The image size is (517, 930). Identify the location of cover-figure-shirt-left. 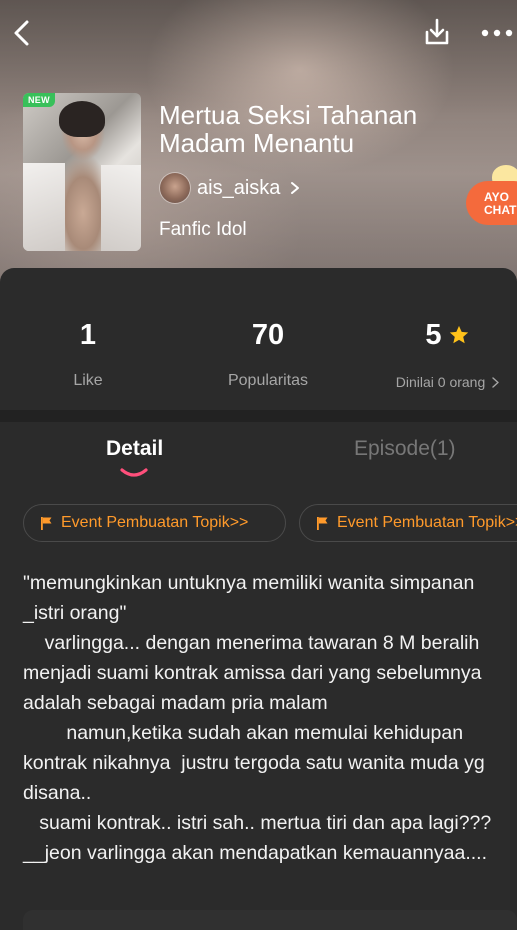
(44, 207).